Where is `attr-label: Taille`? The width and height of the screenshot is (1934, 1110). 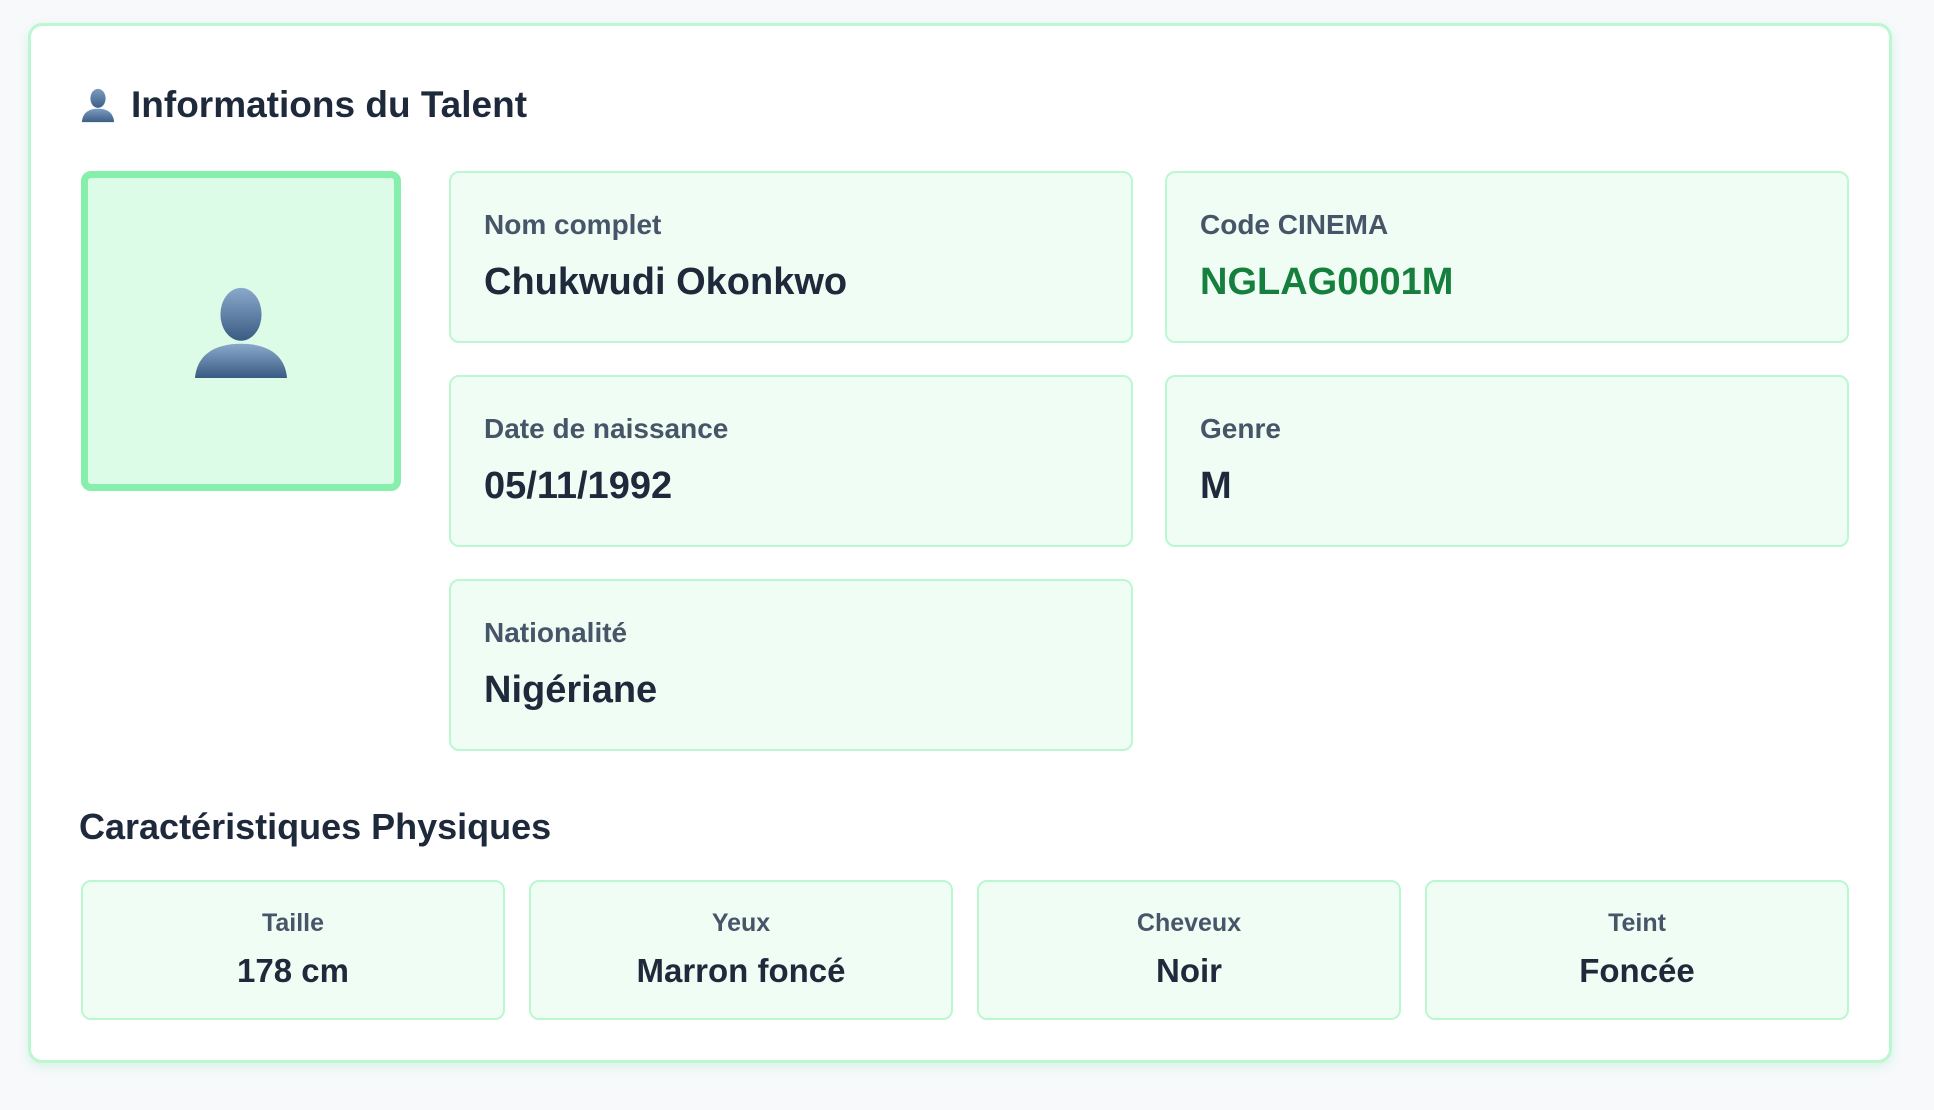
attr-label: Taille is located at coordinates (293, 923).